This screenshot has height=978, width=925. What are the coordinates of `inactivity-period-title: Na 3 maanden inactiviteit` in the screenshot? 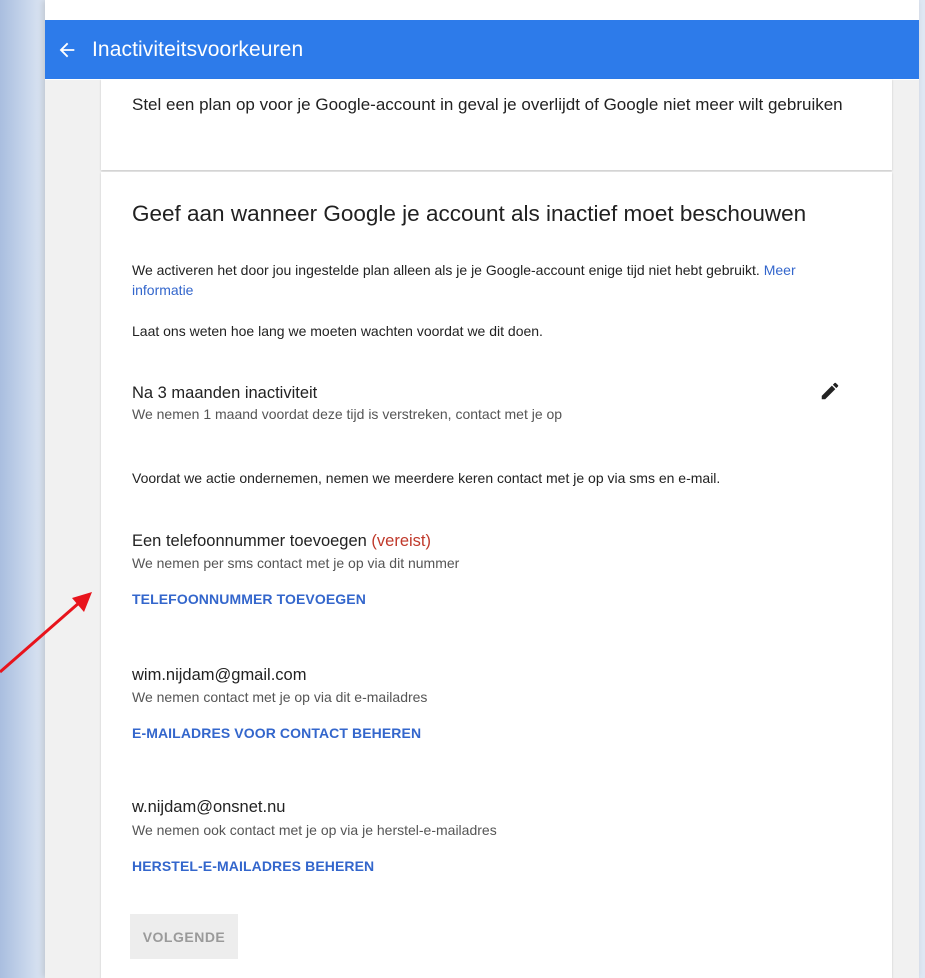 It's located at (225, 393).